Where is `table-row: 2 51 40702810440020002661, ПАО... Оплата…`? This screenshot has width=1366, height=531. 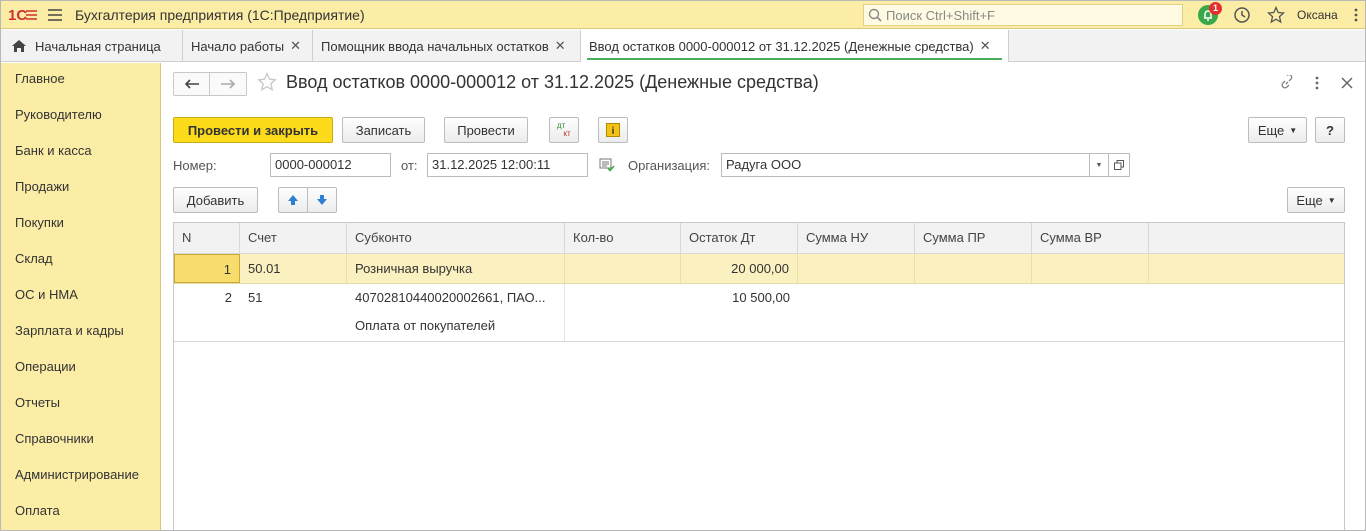
table-row: 2 51 40702810440020002661, ПАО... Оплата… is located at coordinates (759, 313).